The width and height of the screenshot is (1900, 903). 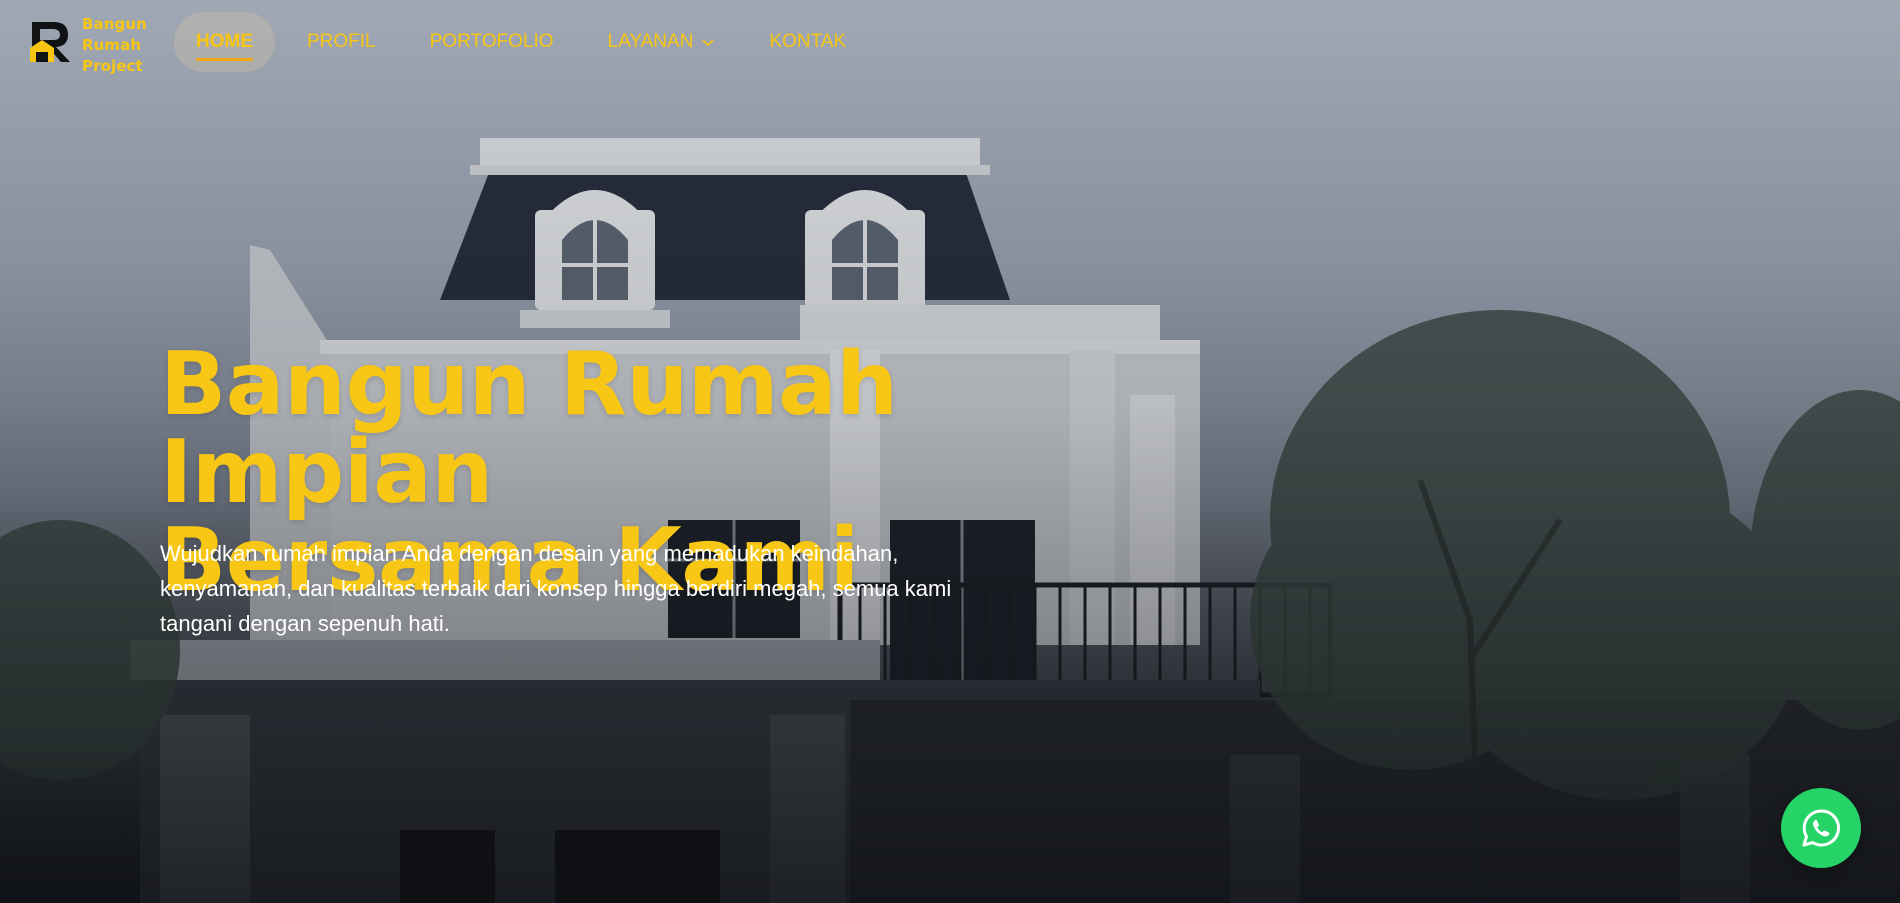 I want to click on brand-line-1: Bangun, so click(x=114, y=24).